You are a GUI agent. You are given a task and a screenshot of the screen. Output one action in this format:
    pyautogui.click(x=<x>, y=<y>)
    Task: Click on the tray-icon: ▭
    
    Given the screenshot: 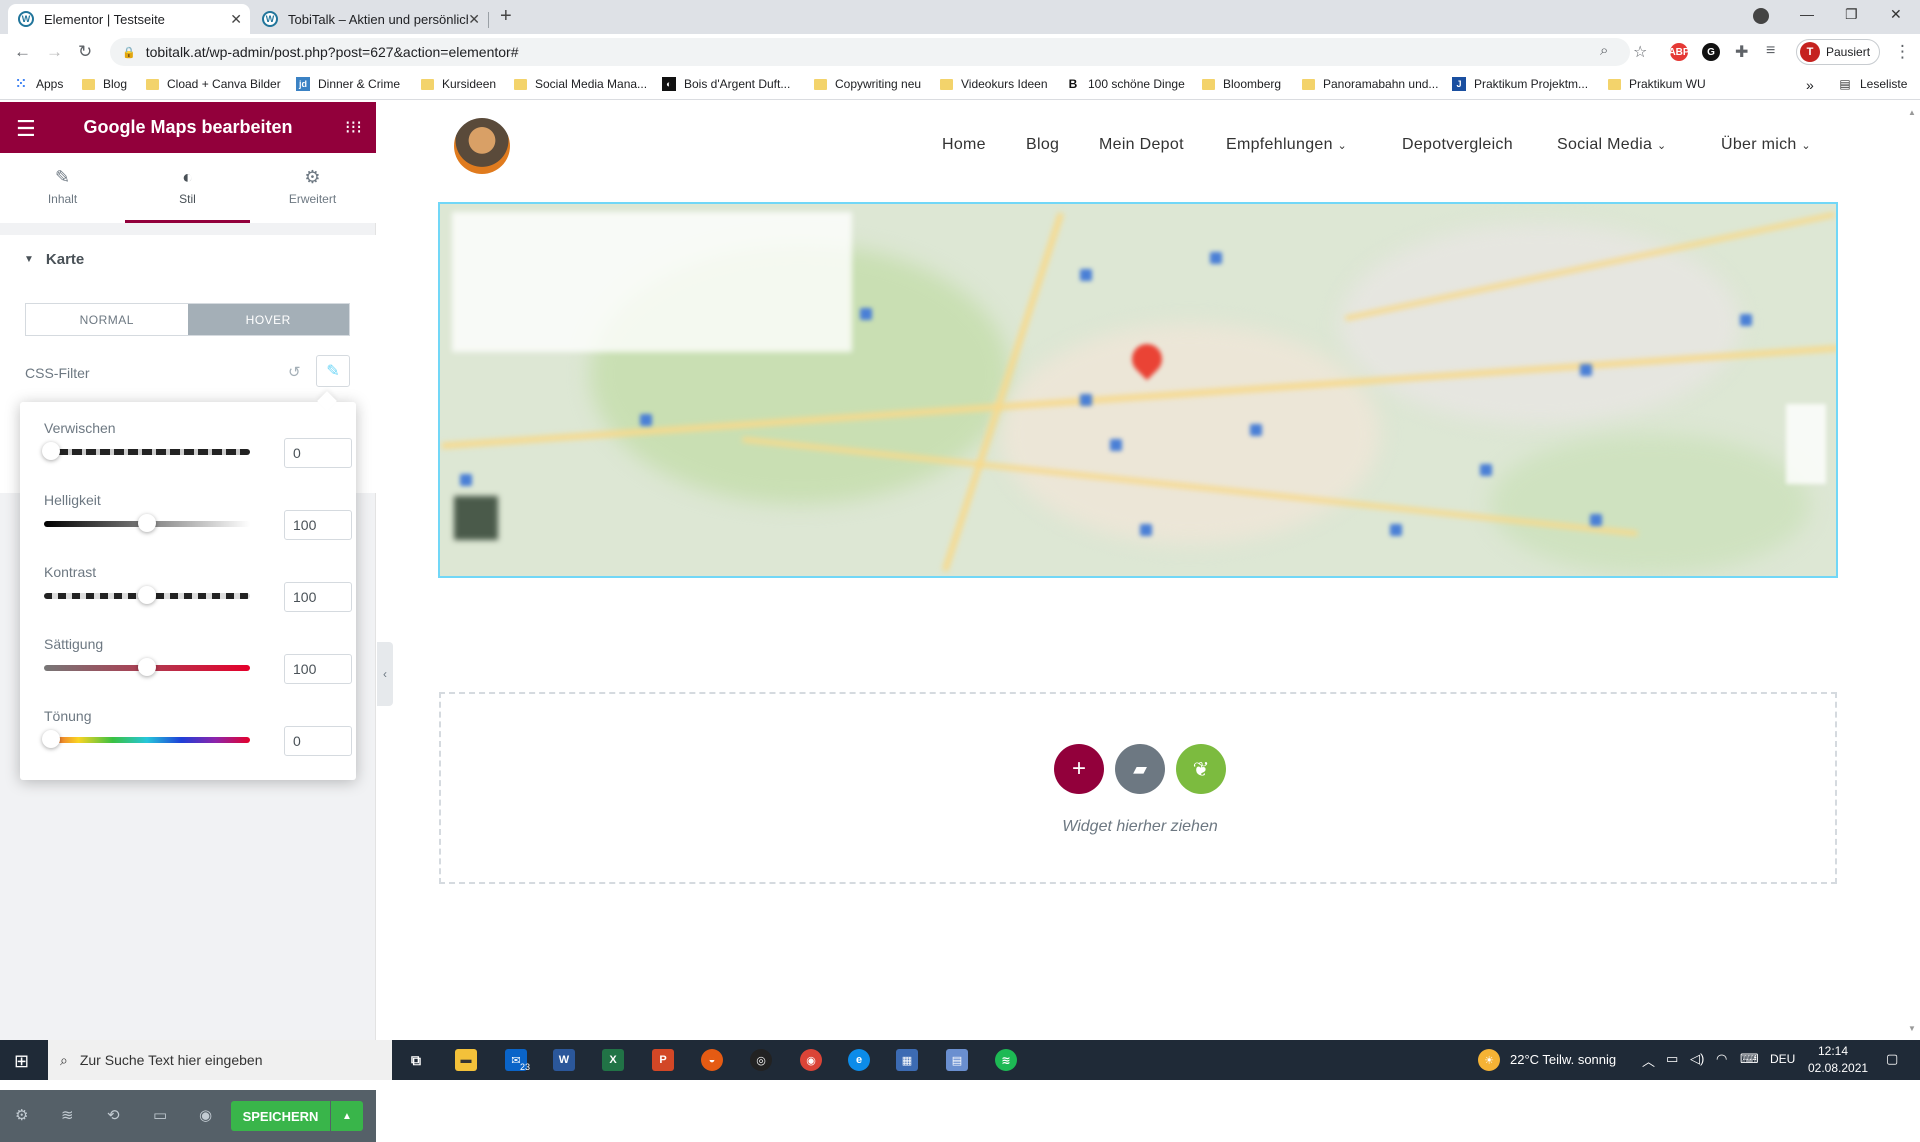 What is the action you would take?
    pyautogui.click(x=1672, y=1059)
    